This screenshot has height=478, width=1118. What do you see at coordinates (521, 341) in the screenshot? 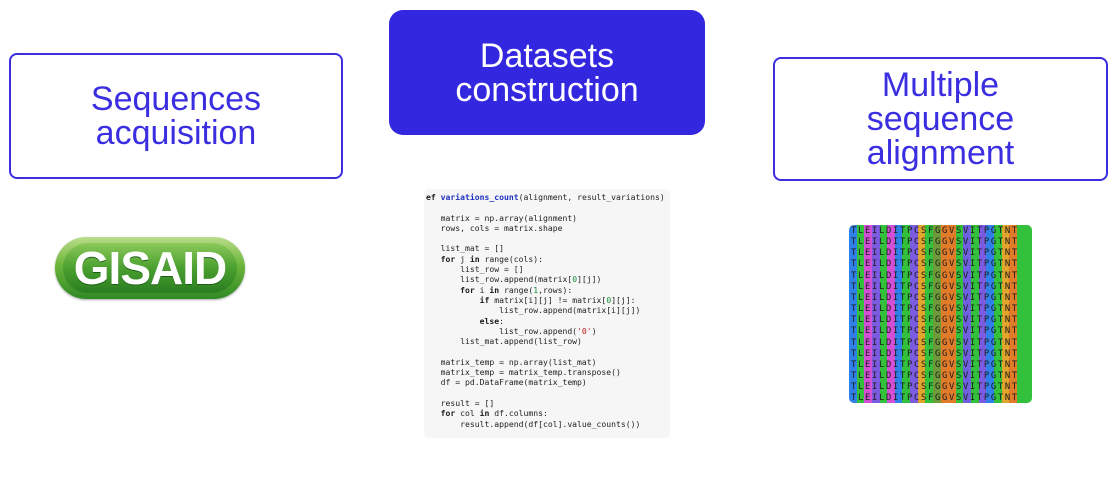
I see `code-line: list_mat.append(list_row)` at bounding box center [521, 341].